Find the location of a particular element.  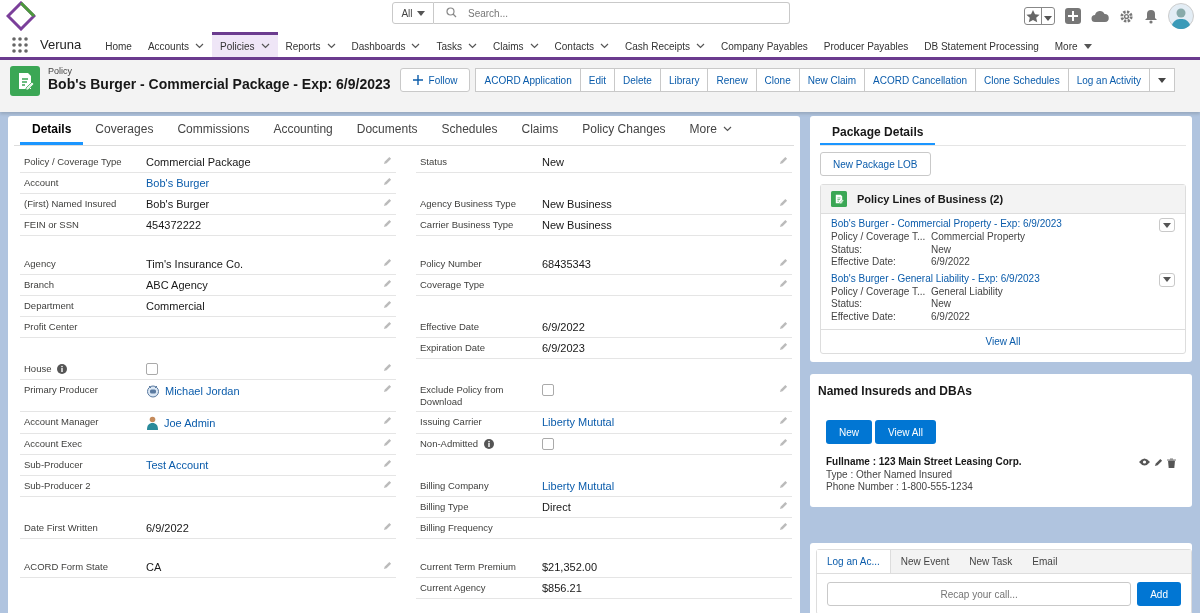

record-tab: More is located at coordinates (710, 130).